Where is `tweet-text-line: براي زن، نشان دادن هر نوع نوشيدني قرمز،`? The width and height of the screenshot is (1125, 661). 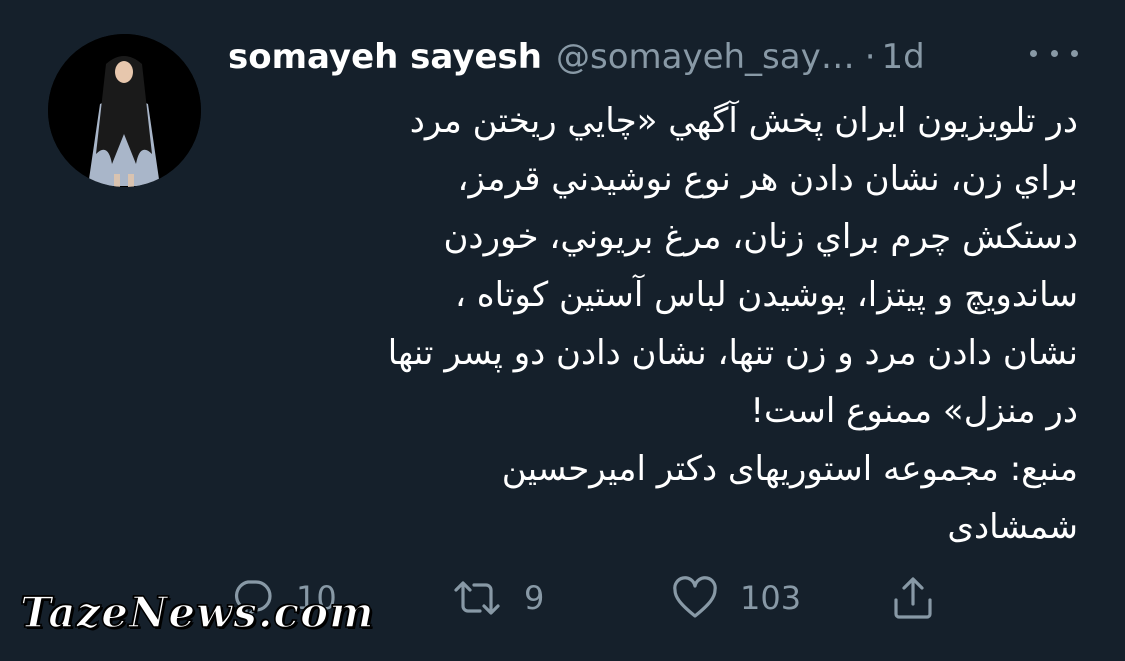 tweet-text-line: براي زن، نشان دادن هر نوع نوشيدني قرمز، is located at coordinates (768, 179).